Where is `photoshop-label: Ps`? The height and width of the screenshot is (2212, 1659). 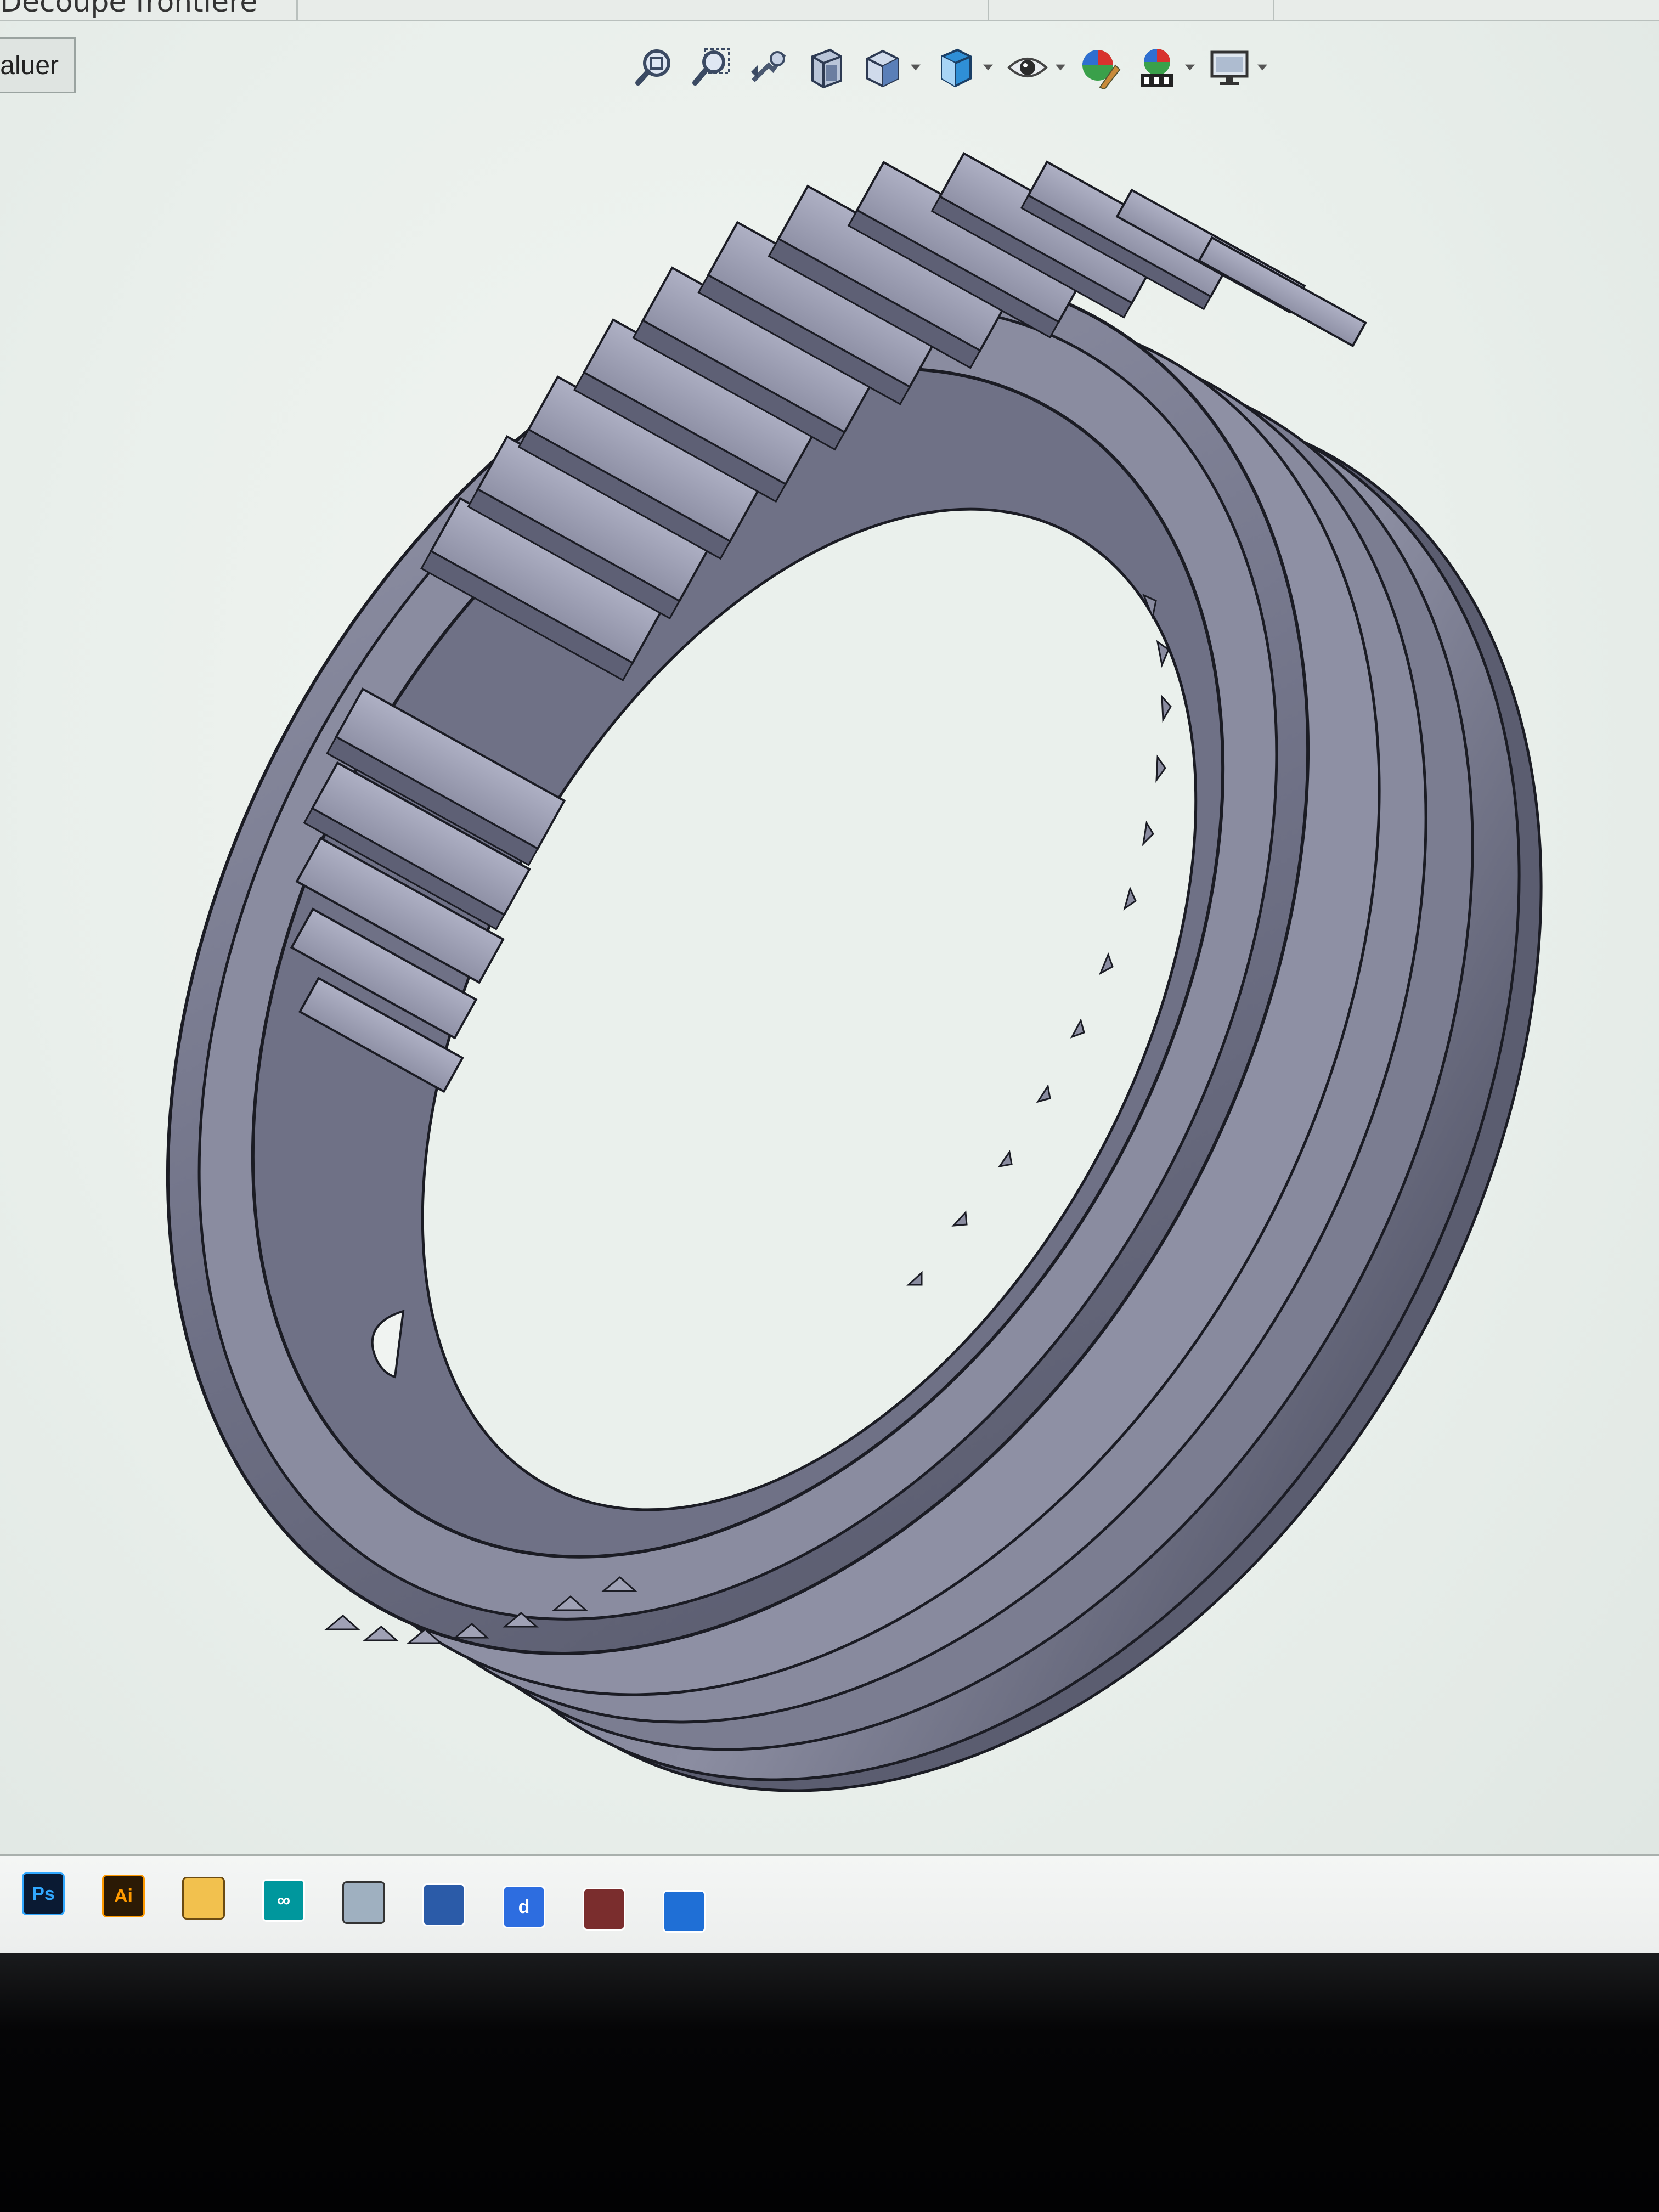 photoshop-label: Ps is located at coordinates (43, 1894).